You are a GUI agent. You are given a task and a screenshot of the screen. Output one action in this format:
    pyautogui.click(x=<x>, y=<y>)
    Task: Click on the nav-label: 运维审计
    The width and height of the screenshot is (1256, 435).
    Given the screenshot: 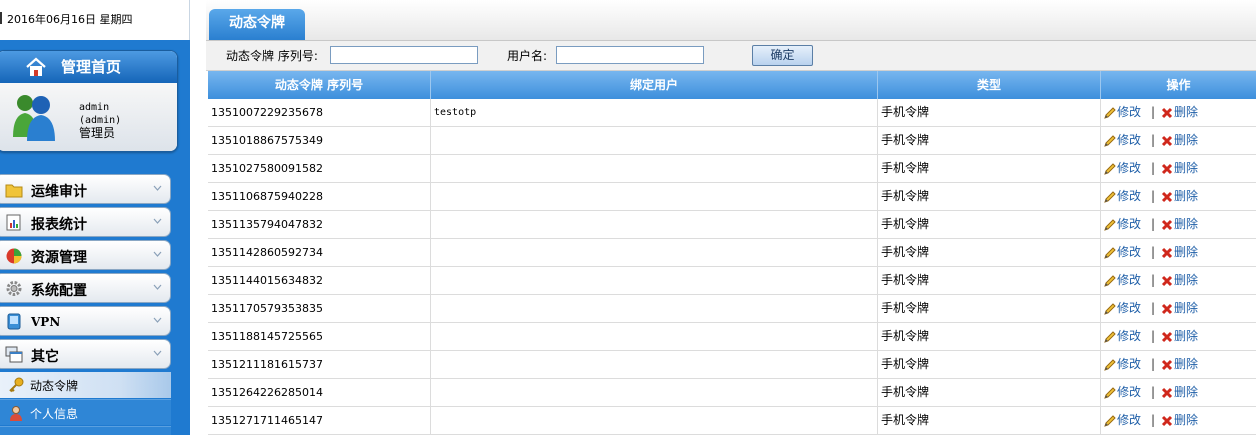 What is the action you would take?
    pyautogui.click(x=59, y=192)
    